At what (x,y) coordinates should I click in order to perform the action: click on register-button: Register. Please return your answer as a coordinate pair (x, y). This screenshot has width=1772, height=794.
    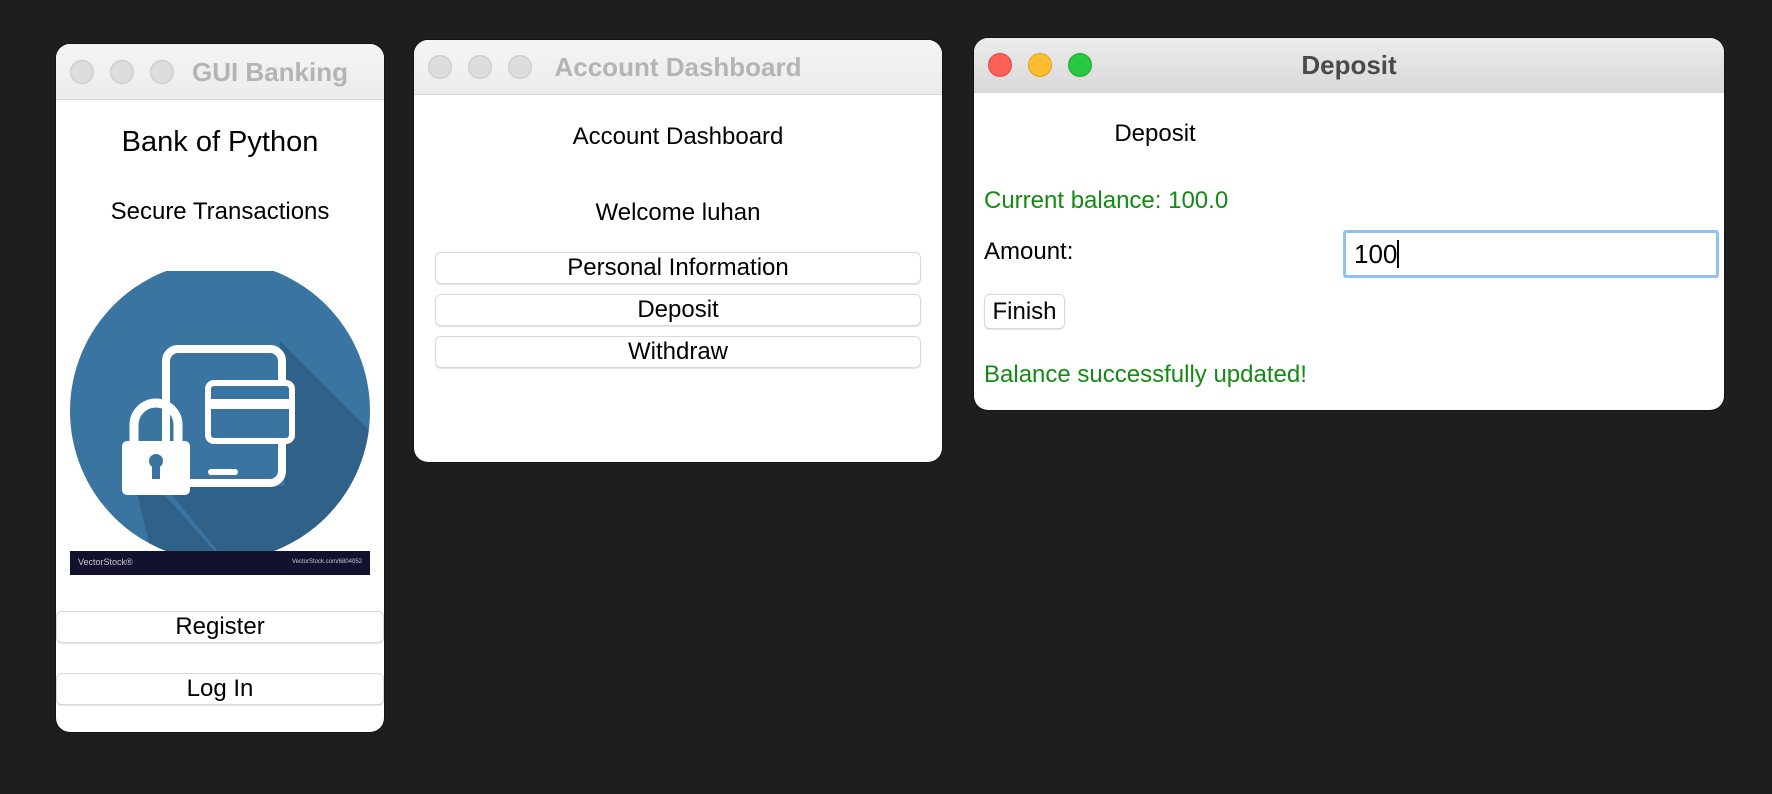
    Looking at the image, I should click on (220, 627).